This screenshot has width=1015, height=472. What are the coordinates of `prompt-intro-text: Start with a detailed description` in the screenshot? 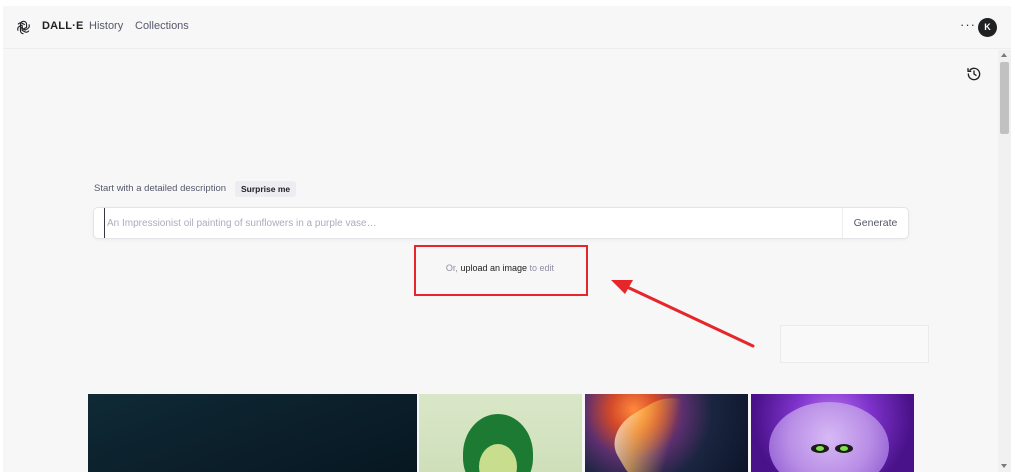 It's located at (160, 188).